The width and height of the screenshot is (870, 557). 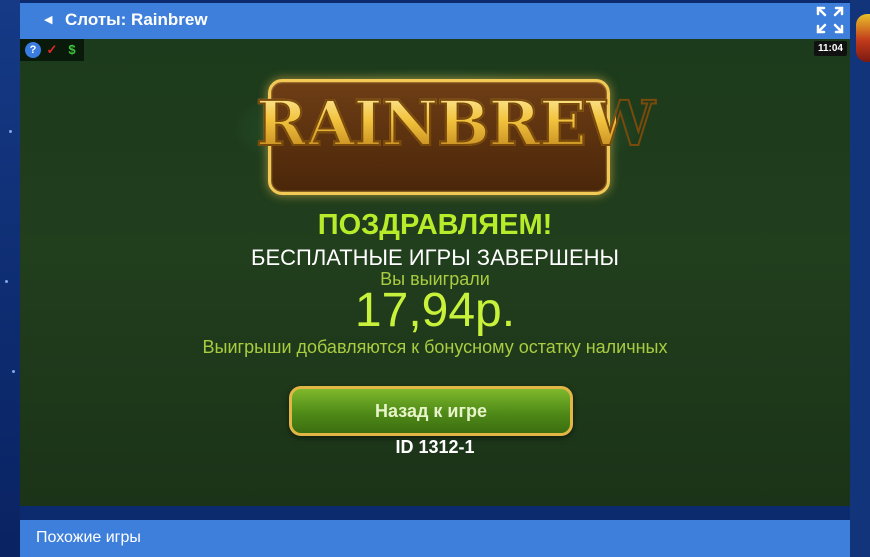 I want to click on dollar-icon: $, so click(x=72, y=50).